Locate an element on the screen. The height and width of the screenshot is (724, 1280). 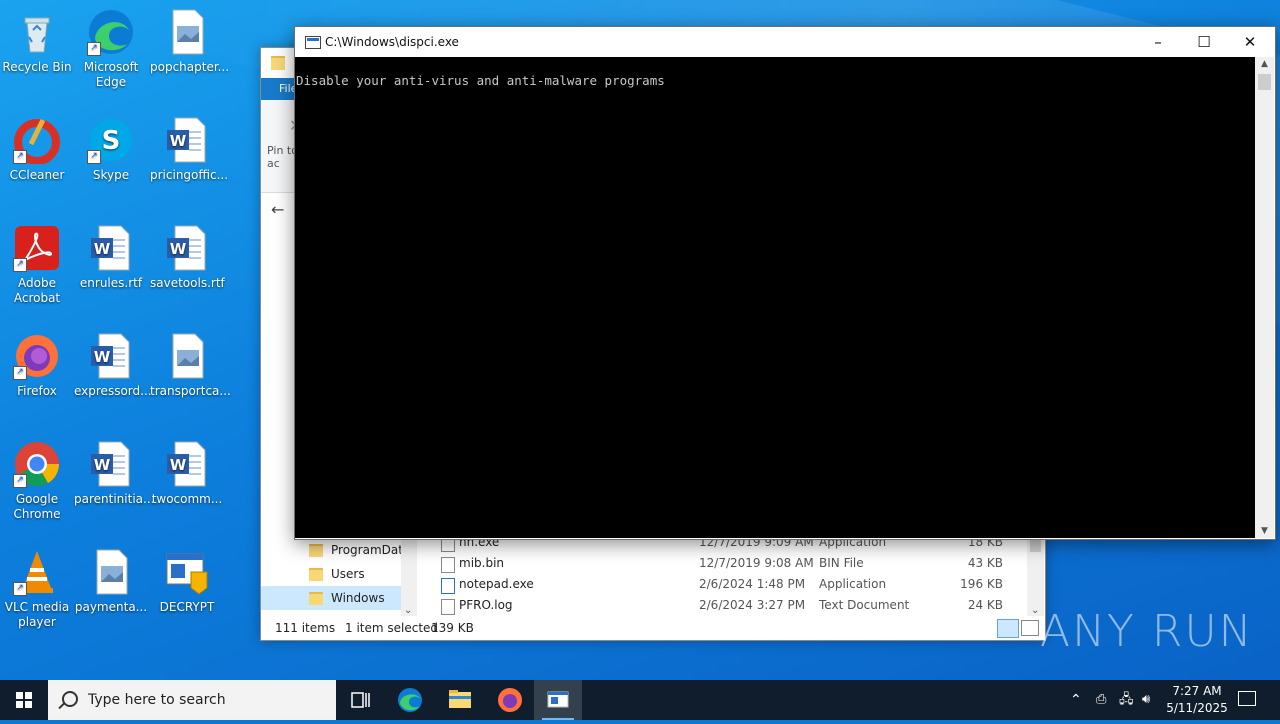
file-name: notepad.exe is located at coordinates (496, 584).